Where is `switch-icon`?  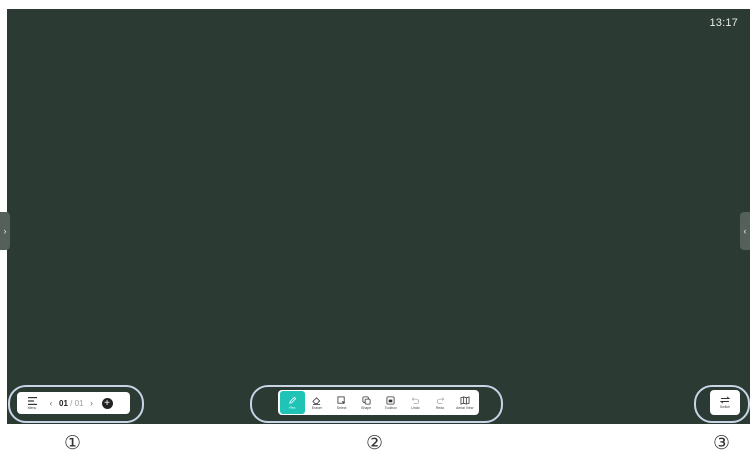
switch-icon is located at coordinates (725, 400).